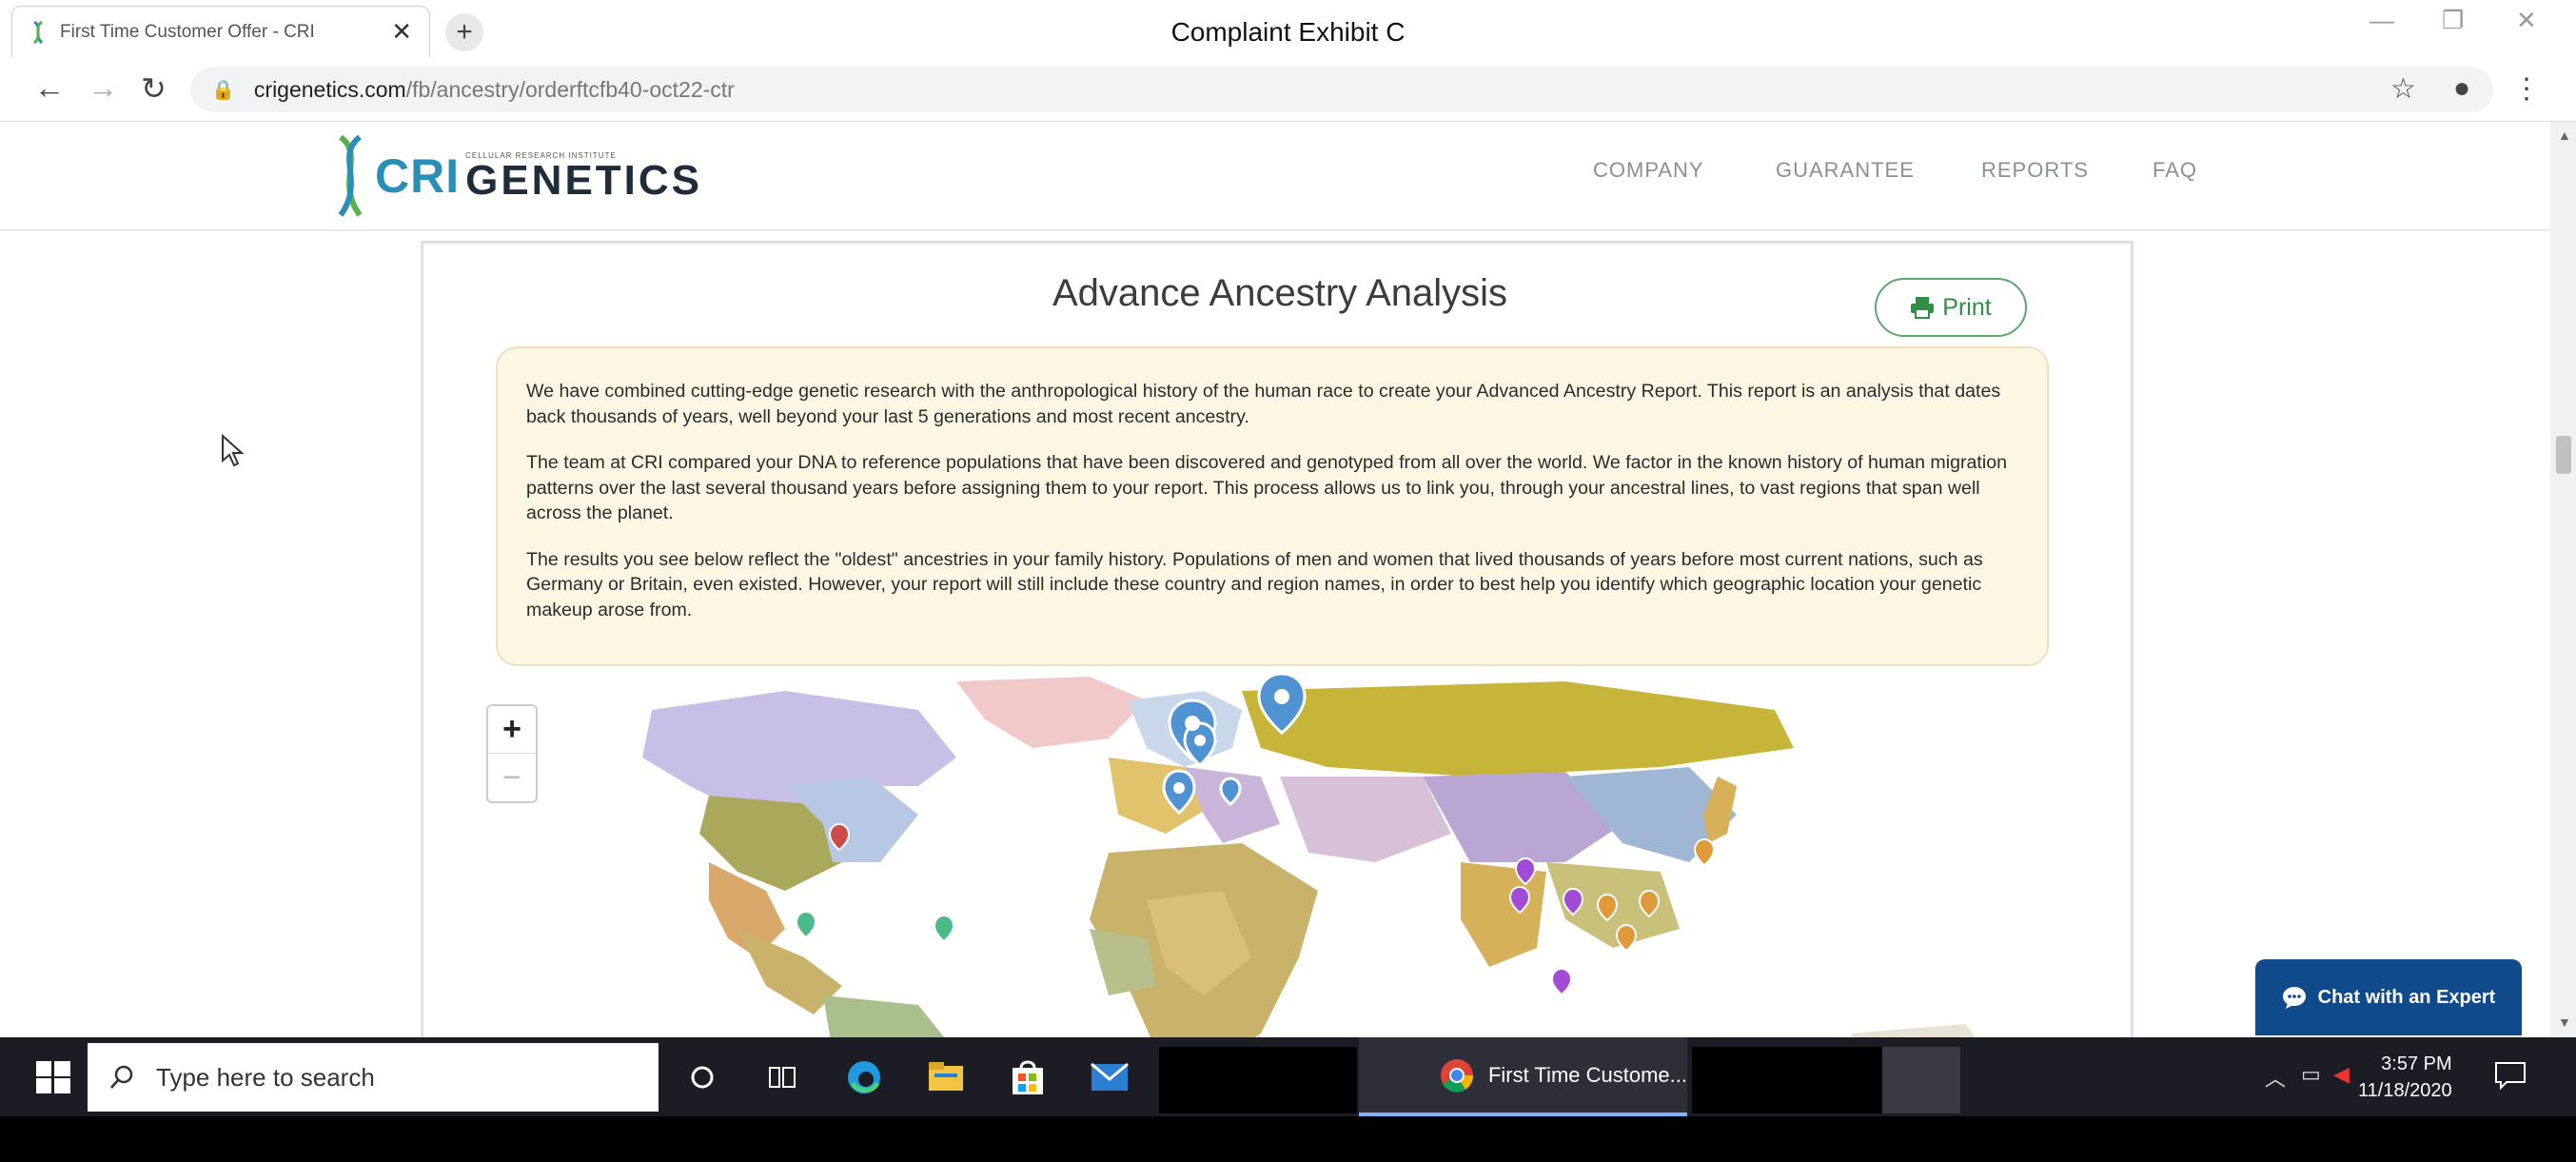 The width and height of the screenshot is (2576, 1162). I want to click on map-zoom-control: + −, so click(512, 753).